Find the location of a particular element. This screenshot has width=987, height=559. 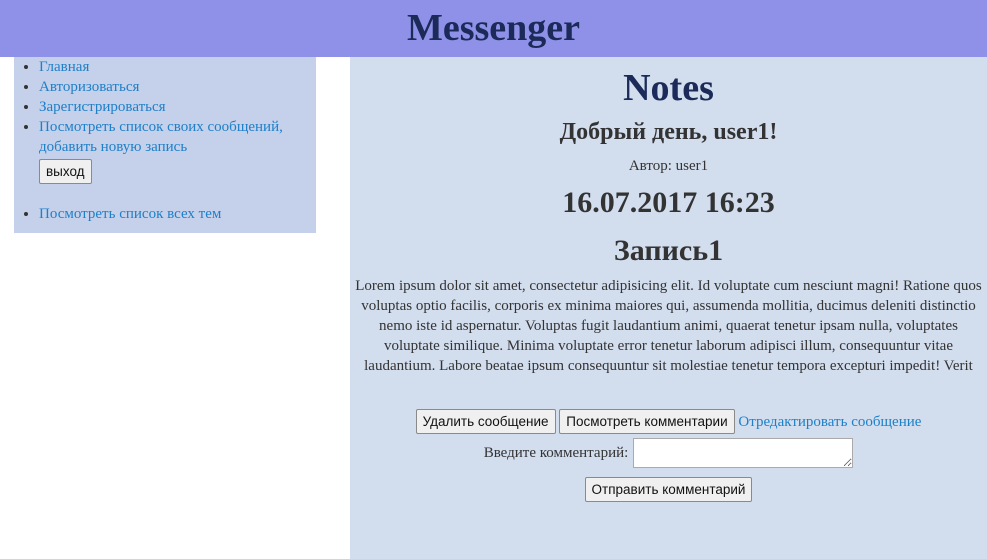

message-title: Запись1 is located at coordinates (668, 250).